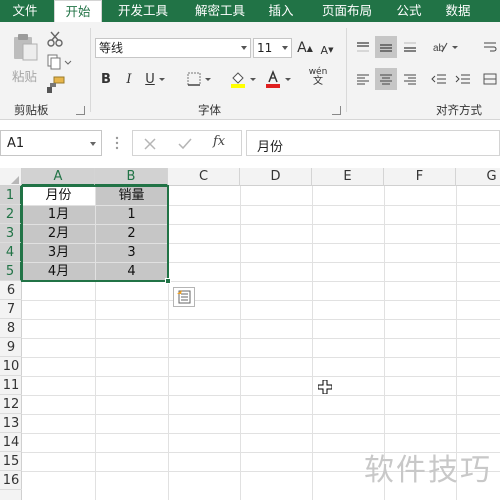 The height and width of the screenshot is (500, 500). I want to click on increase-indent-icon, so click(462, 79).